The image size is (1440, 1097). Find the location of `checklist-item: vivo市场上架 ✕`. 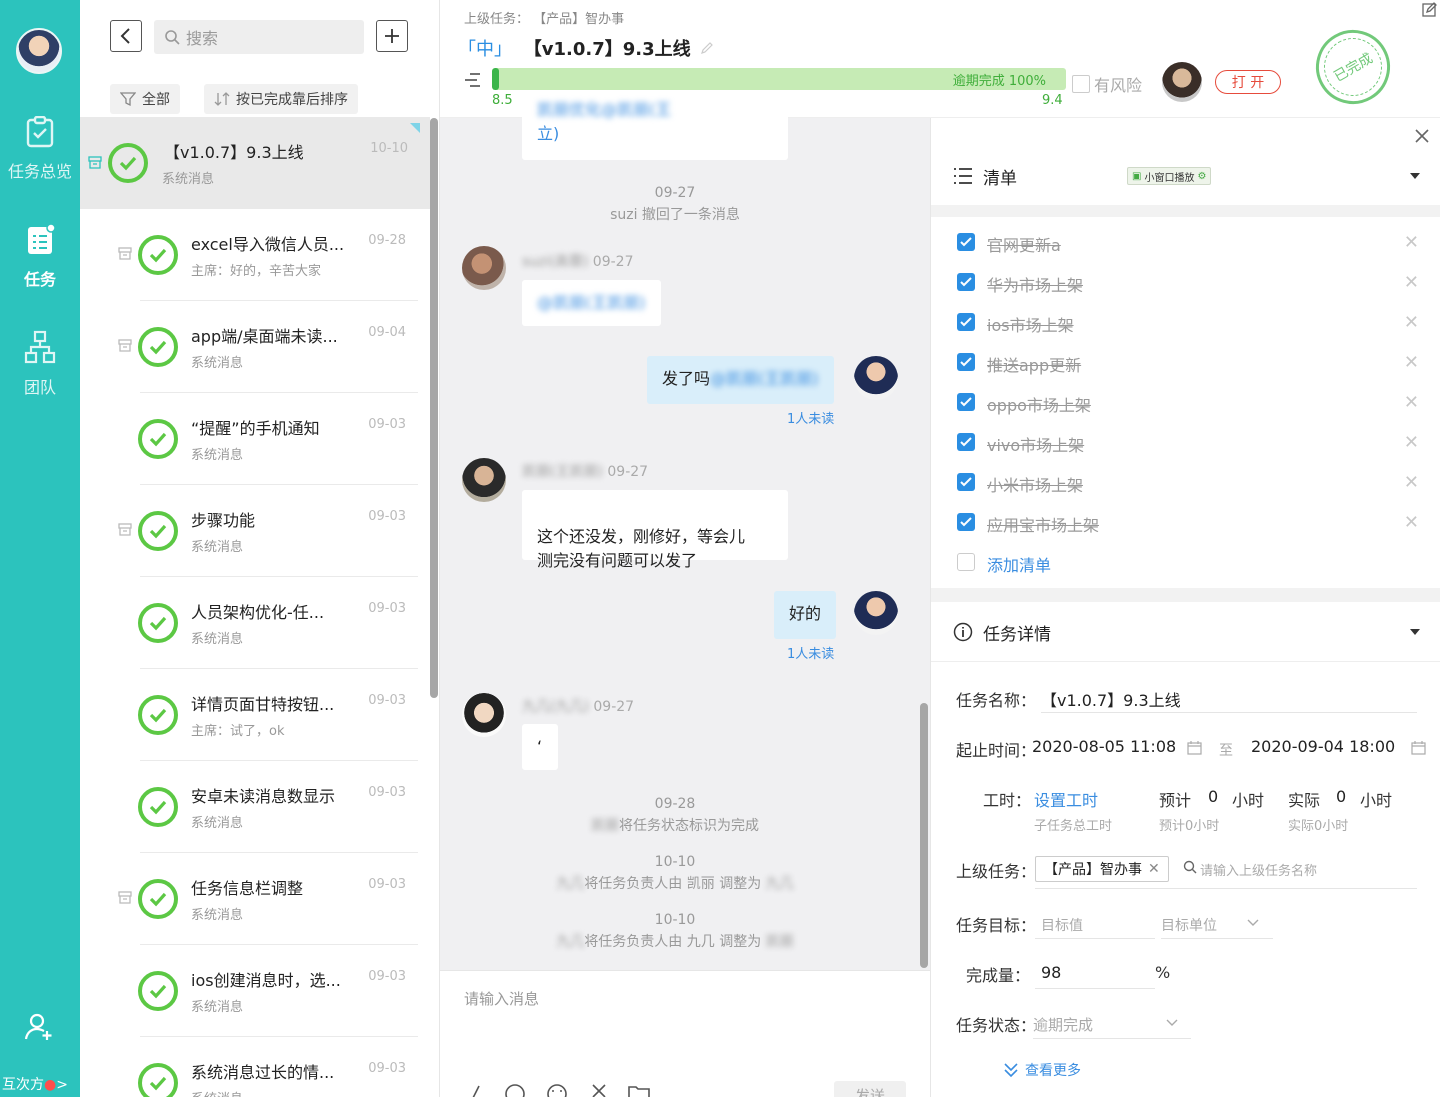

checklist-item: vivo市场上架 ✕ is located at coordinates (1185, 443).